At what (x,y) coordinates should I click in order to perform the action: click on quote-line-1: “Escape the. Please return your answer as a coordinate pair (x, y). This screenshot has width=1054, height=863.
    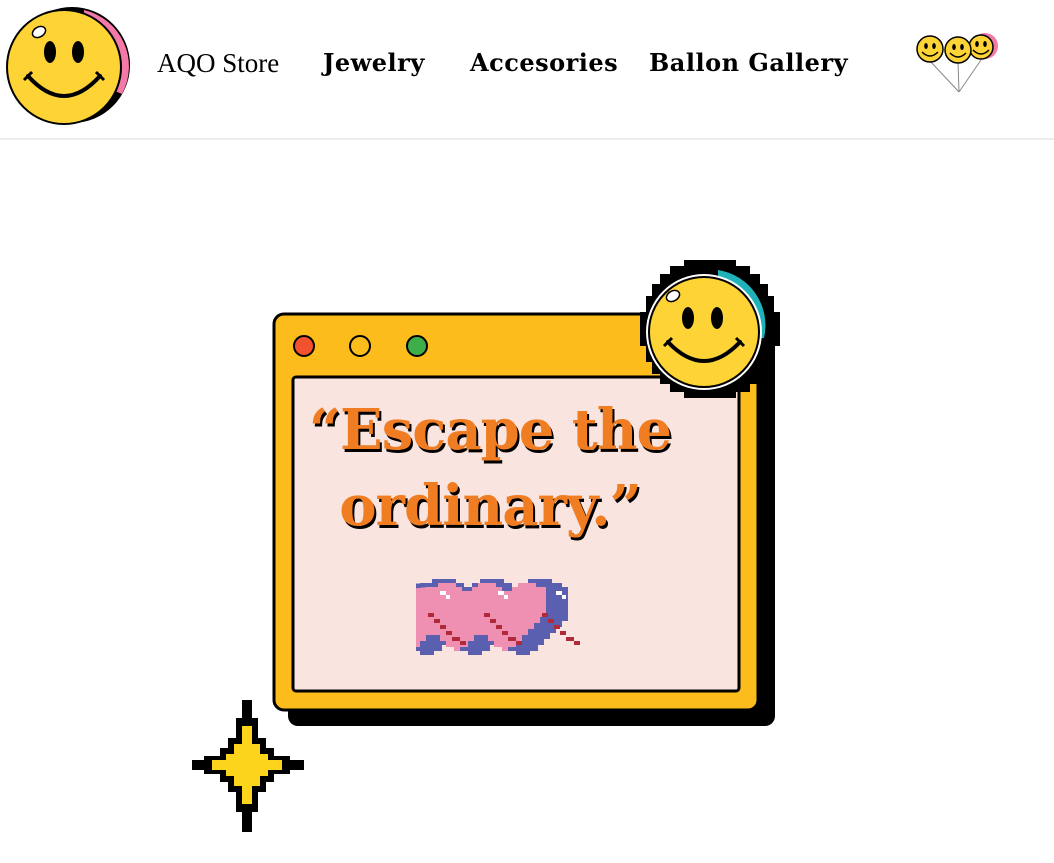
    Looking at the image, I should click on (490, 430).